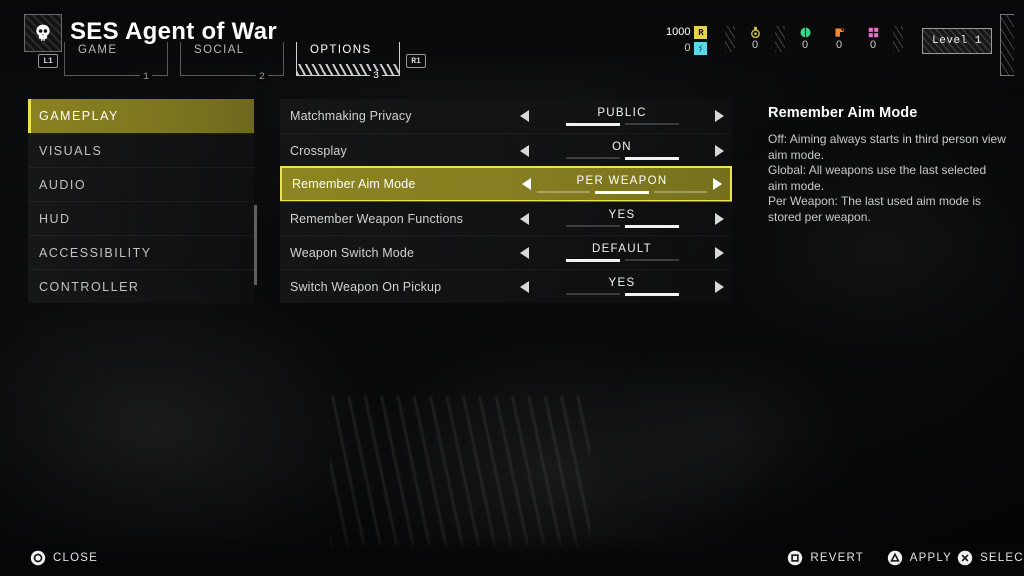 The width and height of the screenshot is (1024, 576). Describe the element at coordinates (38, 558) in the screenshot. I see `circle-button-icon` at that location.